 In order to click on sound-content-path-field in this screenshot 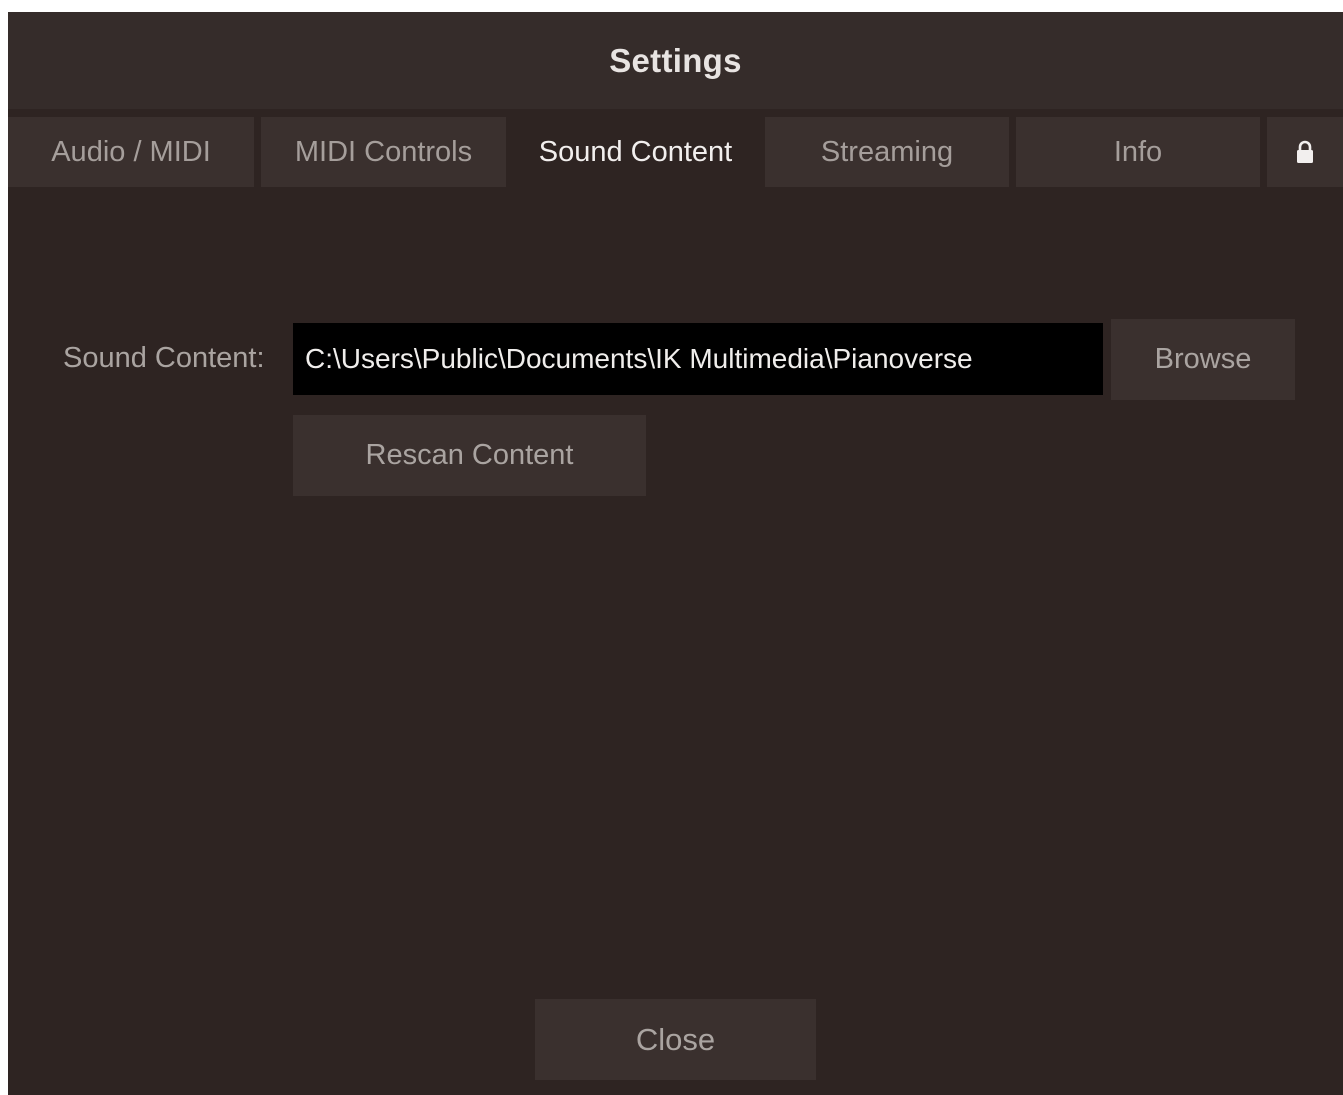, I will do `click(698, 359)`.